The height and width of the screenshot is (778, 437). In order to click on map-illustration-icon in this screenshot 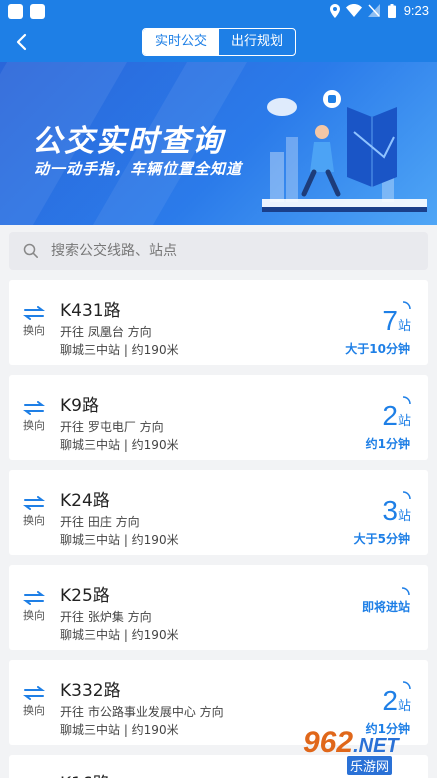, I will do `click(344, 151)`.